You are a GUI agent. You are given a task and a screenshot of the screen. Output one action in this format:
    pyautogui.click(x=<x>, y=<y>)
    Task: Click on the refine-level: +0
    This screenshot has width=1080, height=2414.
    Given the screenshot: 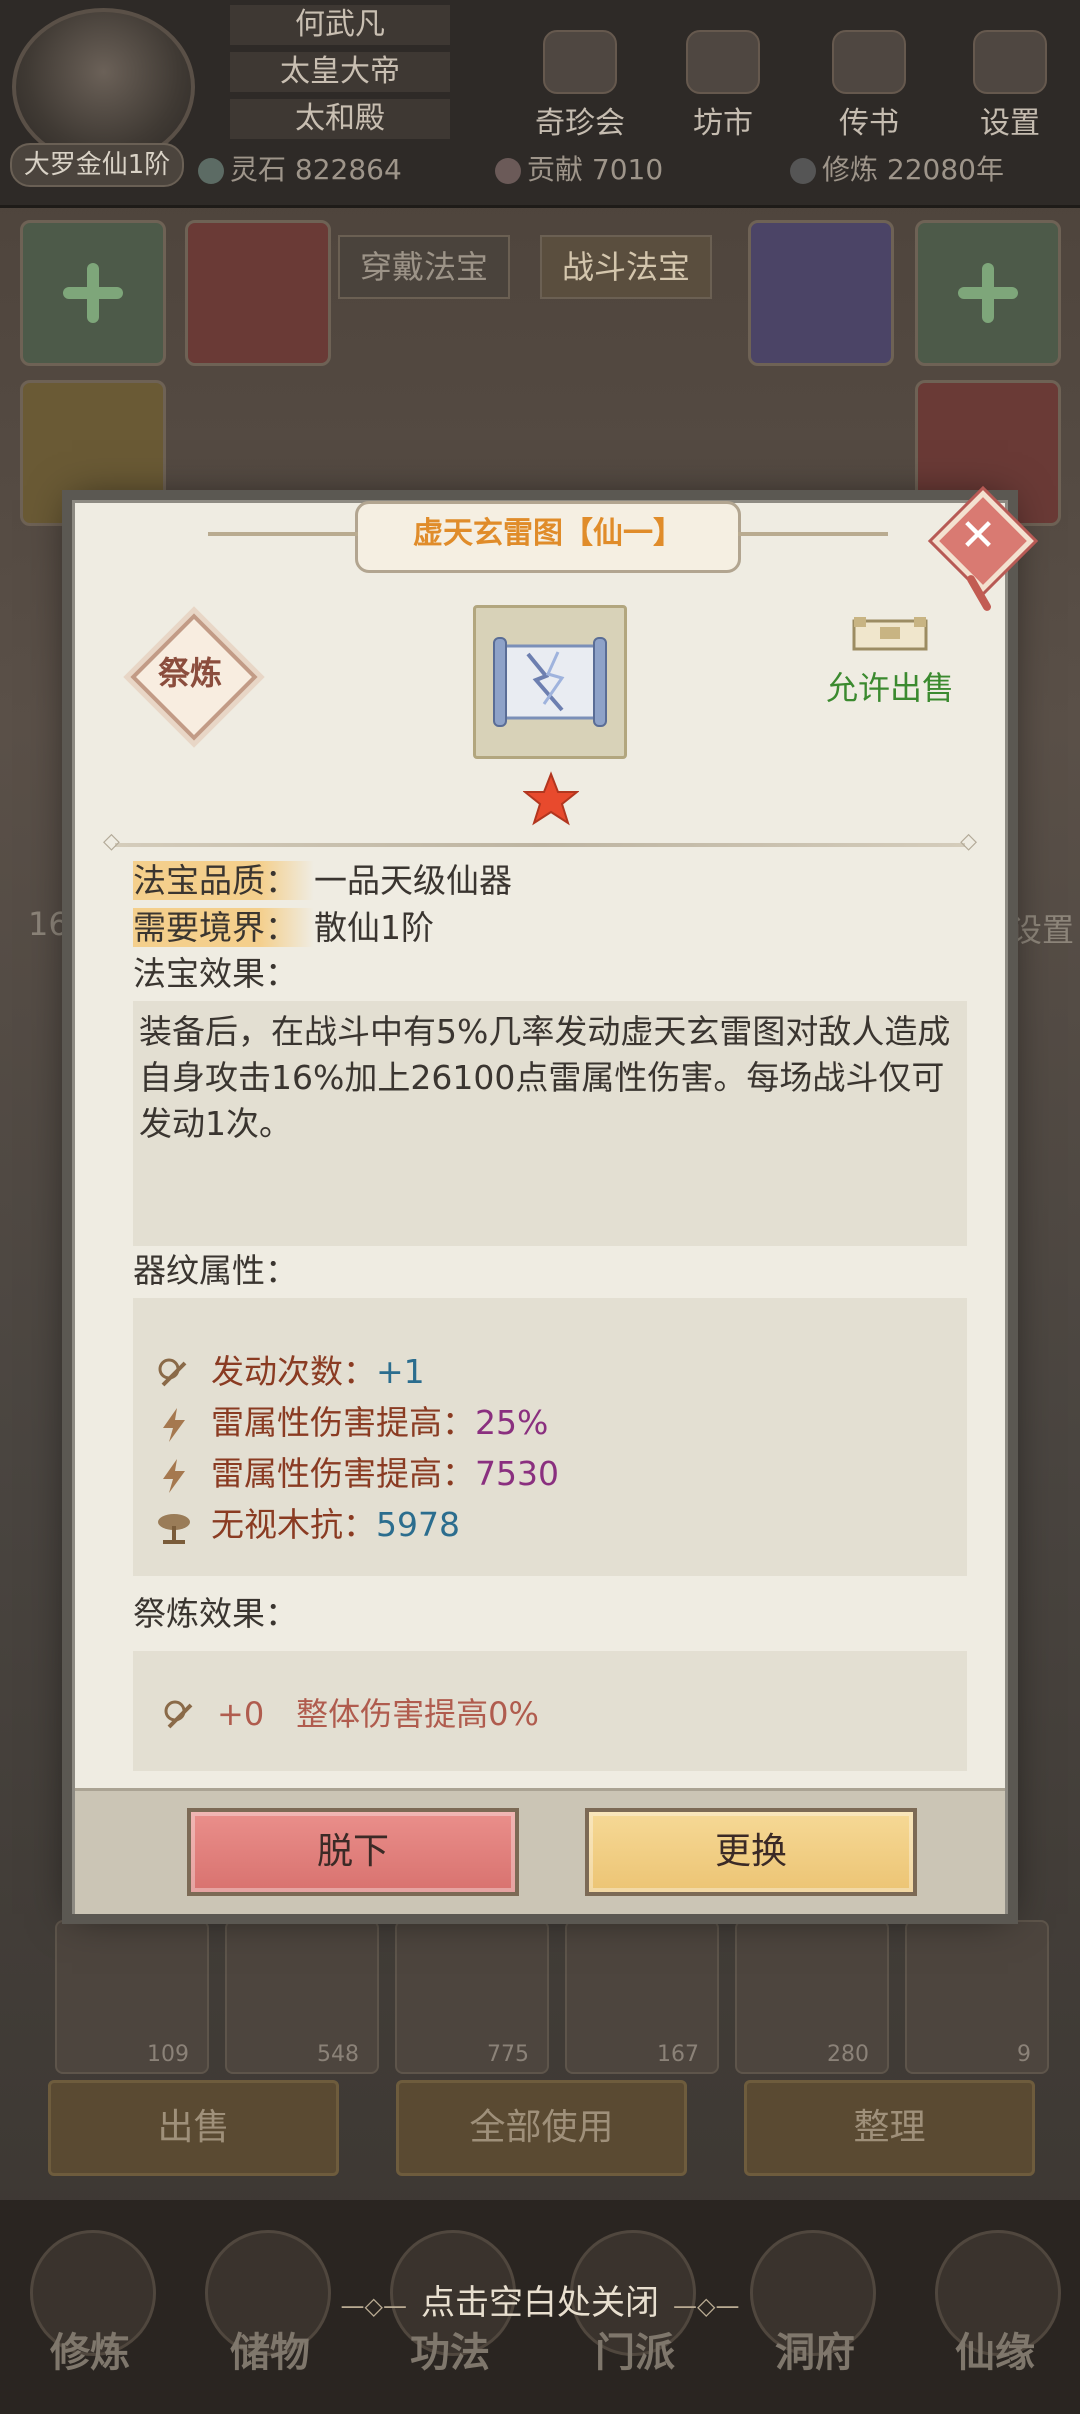 What is the action you would take?
    pyautogui.click(x=241, y=1714)
    